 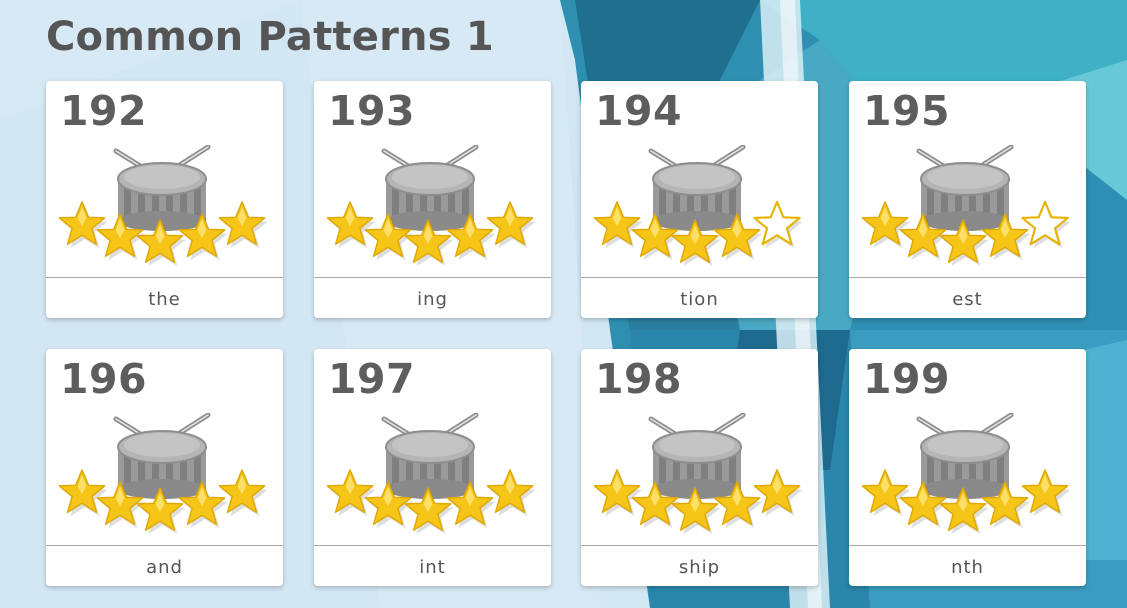 I want to click on lesson-label: int, so click(x=432, y=567).